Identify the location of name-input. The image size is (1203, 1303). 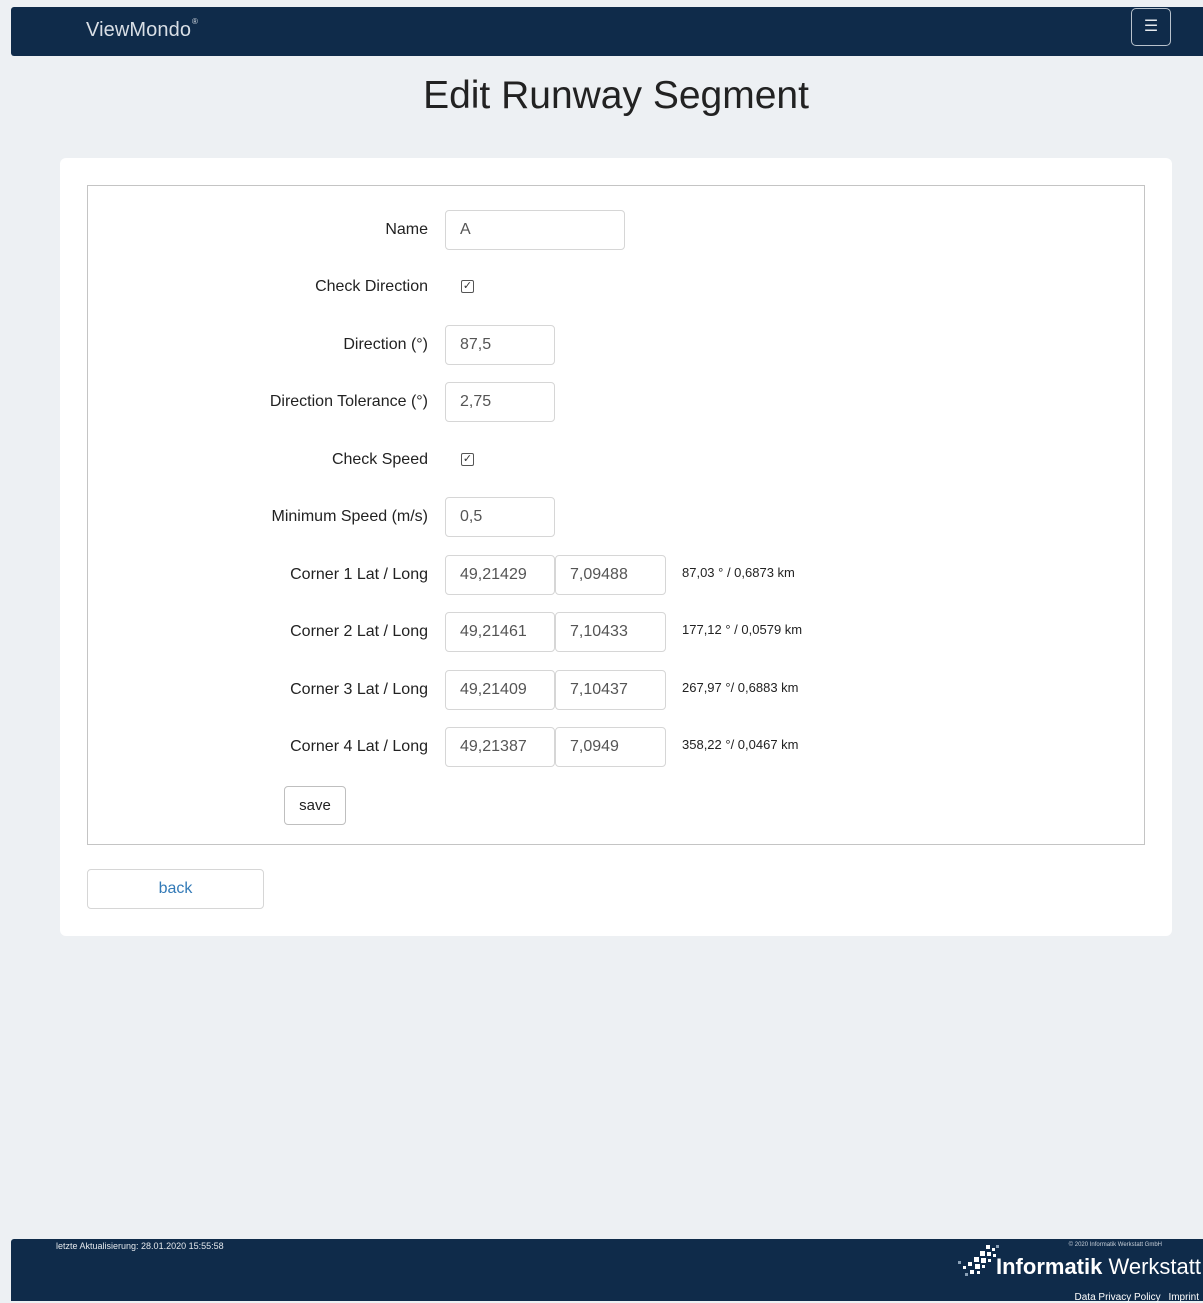
(535, 230).